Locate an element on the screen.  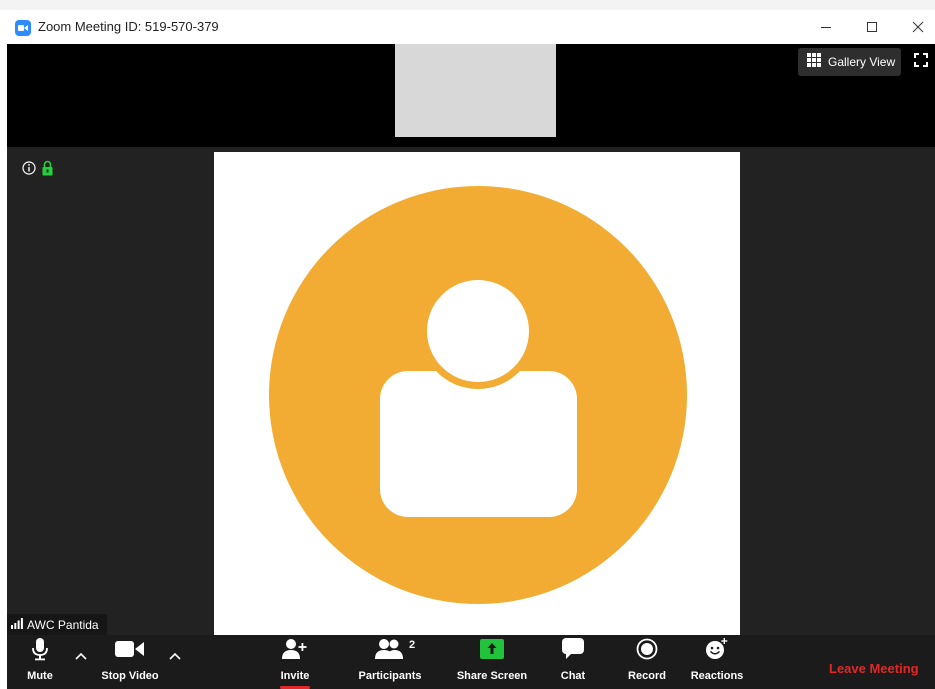
mute-label: Mute is located at coordinates (40, 676).